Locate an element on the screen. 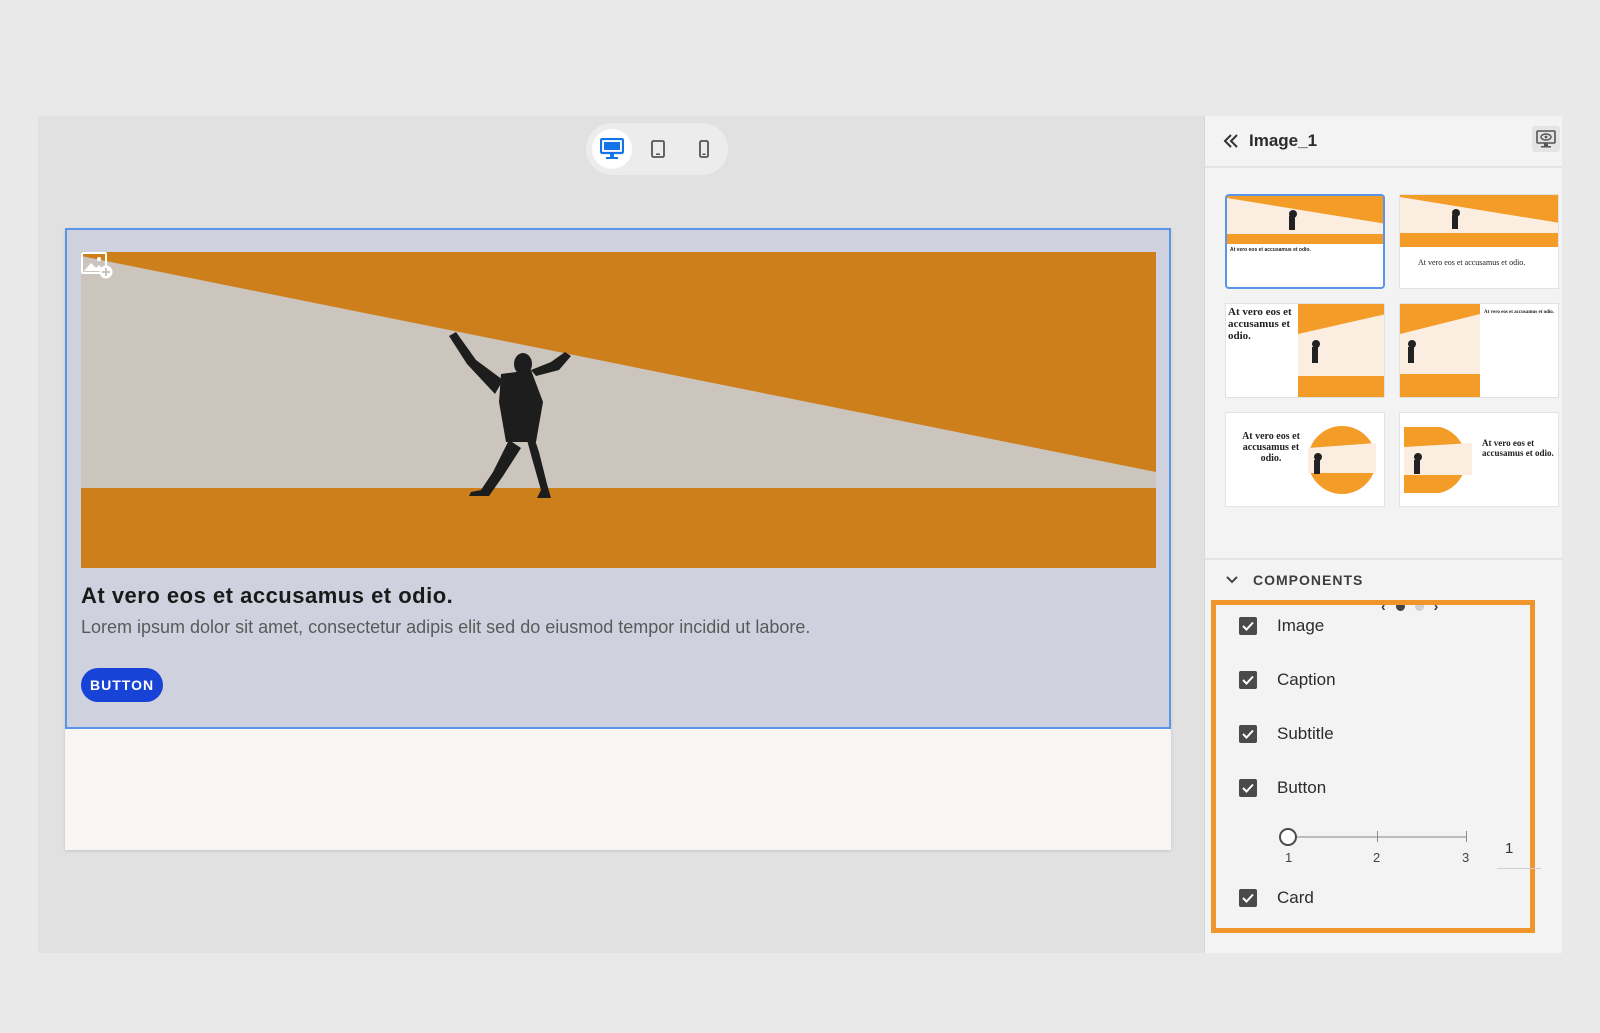 This screenshot has width=1600, height=1033. preview-icon is located at coordinates (1546, 139).